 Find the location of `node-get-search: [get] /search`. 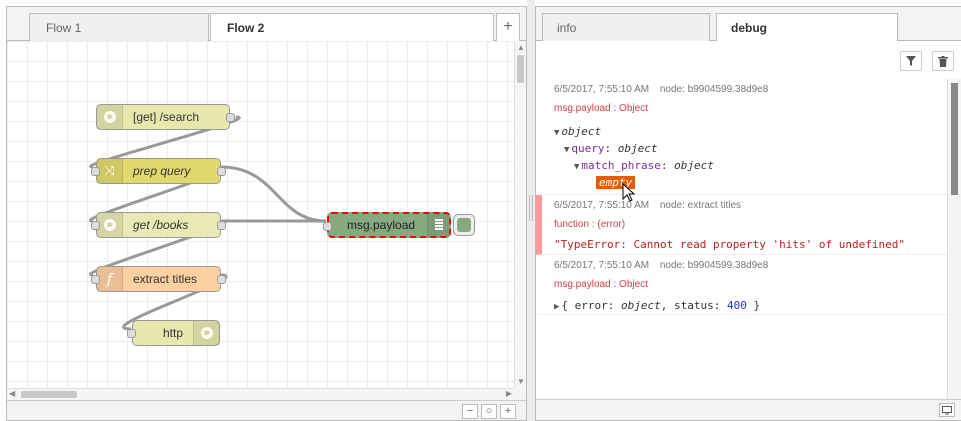

node-get-search: [get] /search is located at coordinates (165, 117).